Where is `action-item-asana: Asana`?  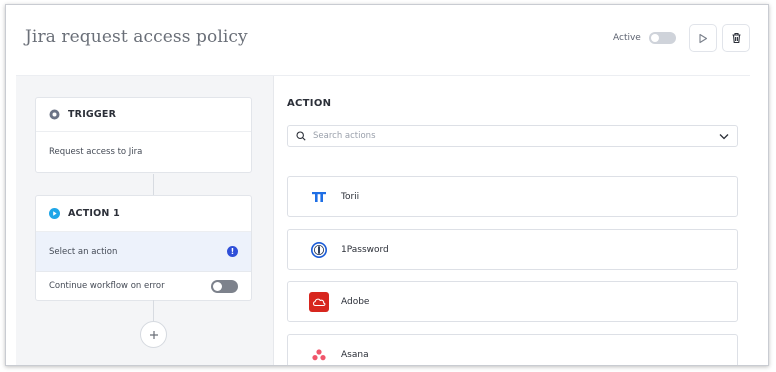
action-item-asana: Asana is located at coordinates (512, 349).